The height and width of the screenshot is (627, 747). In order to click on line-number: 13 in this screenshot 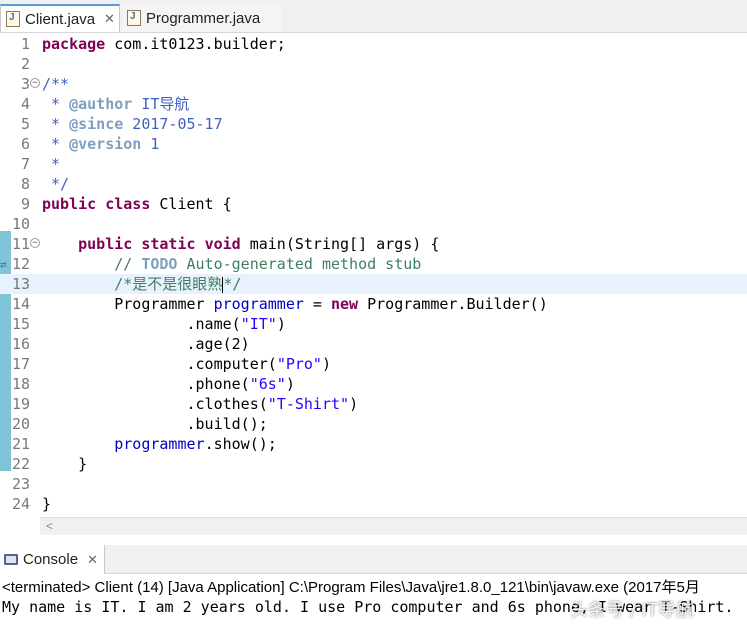, I will do `click(20, 284)`.